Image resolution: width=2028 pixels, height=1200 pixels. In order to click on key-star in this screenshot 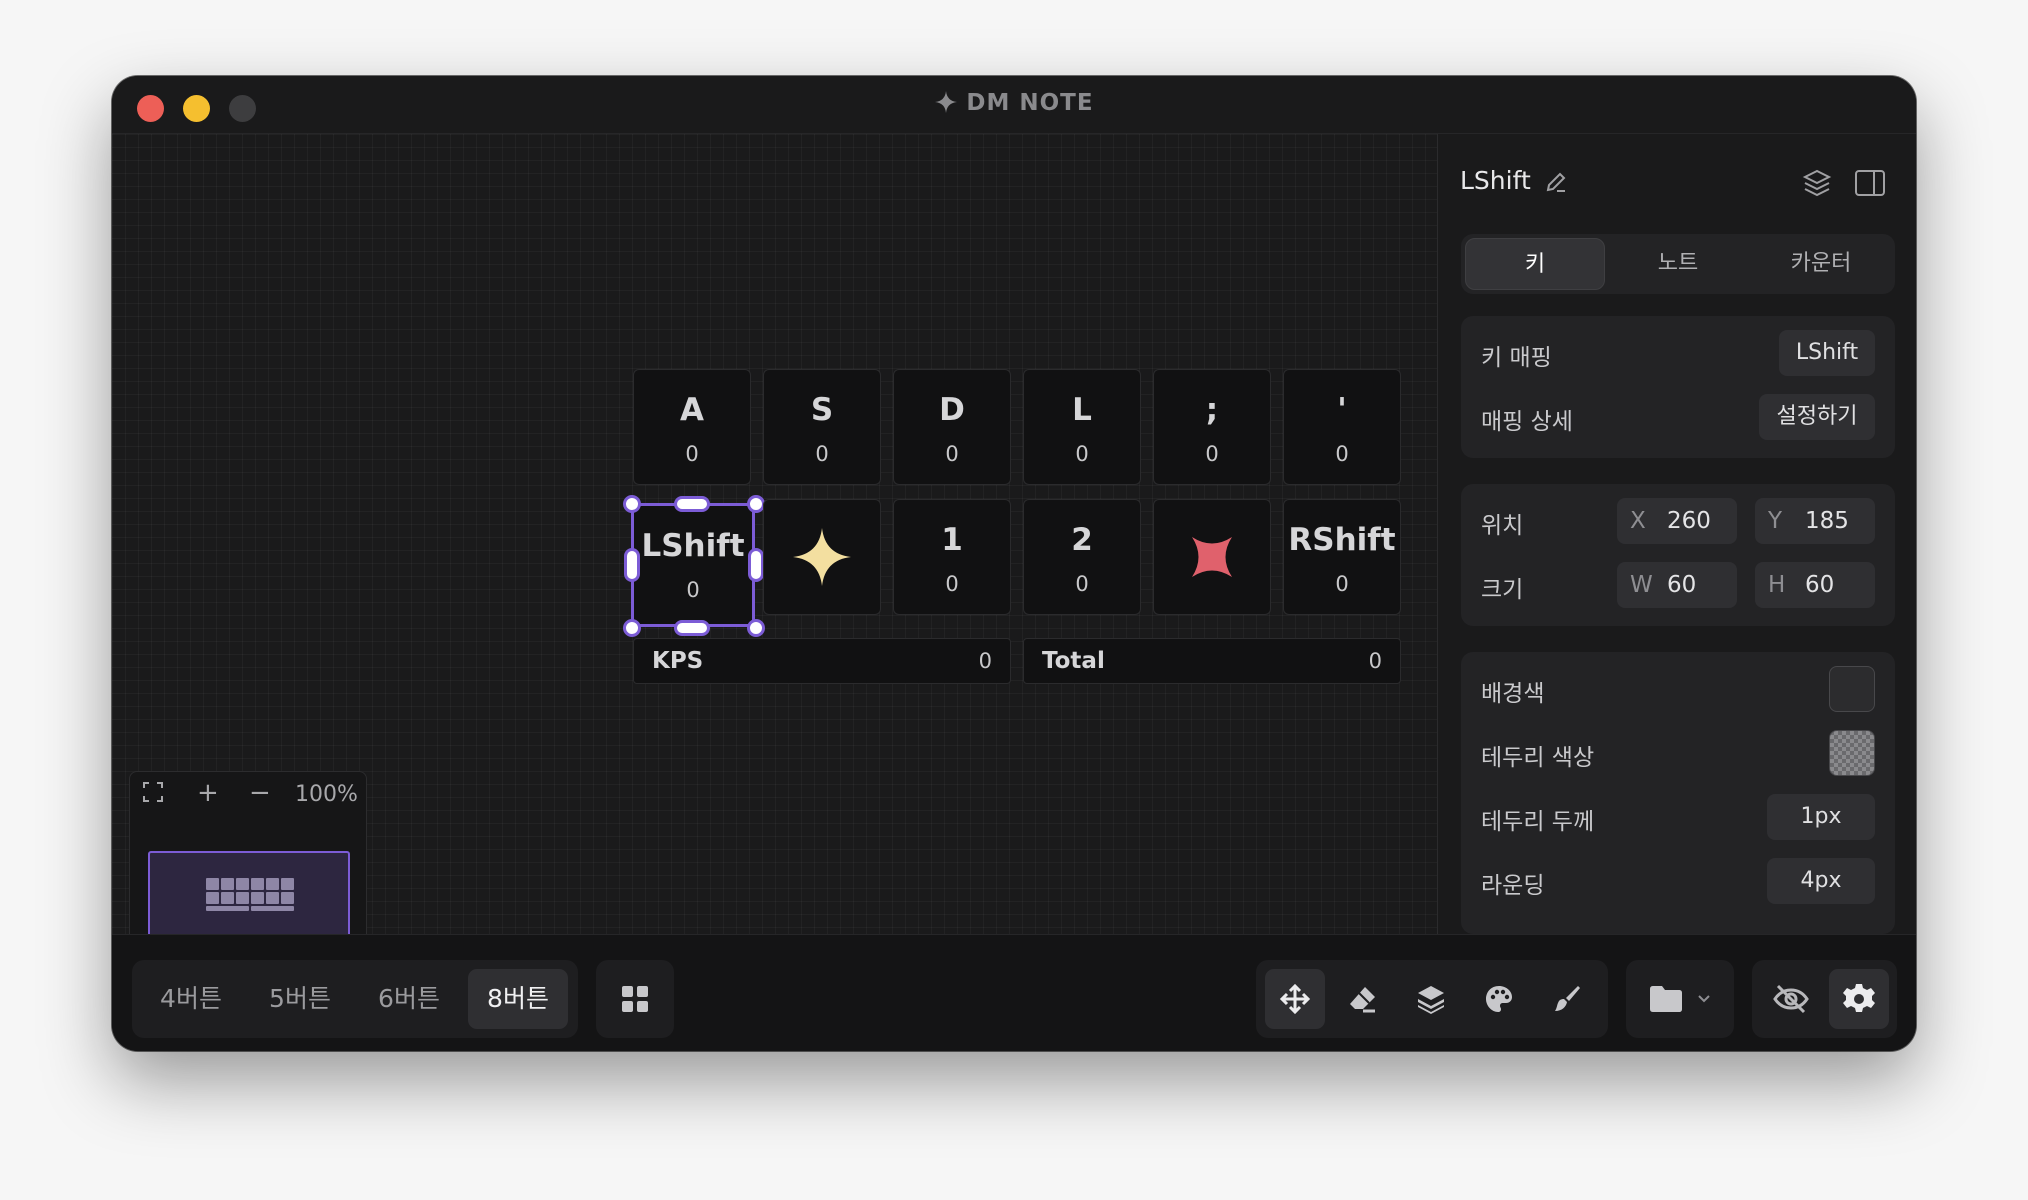, I will do `click(822, 557)`.